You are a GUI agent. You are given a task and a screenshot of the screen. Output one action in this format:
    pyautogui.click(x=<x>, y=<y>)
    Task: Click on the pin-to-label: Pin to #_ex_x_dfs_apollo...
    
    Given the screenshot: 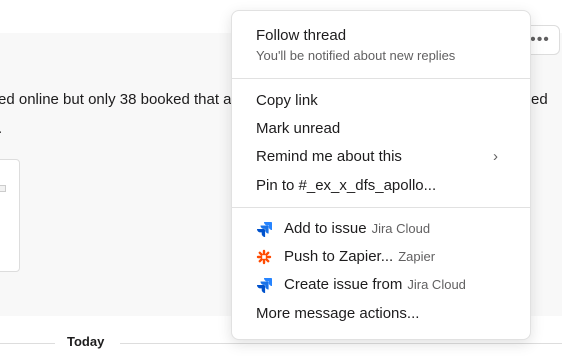 What is the action you would take?
    pyautogui.click(x=346, y=185)
    